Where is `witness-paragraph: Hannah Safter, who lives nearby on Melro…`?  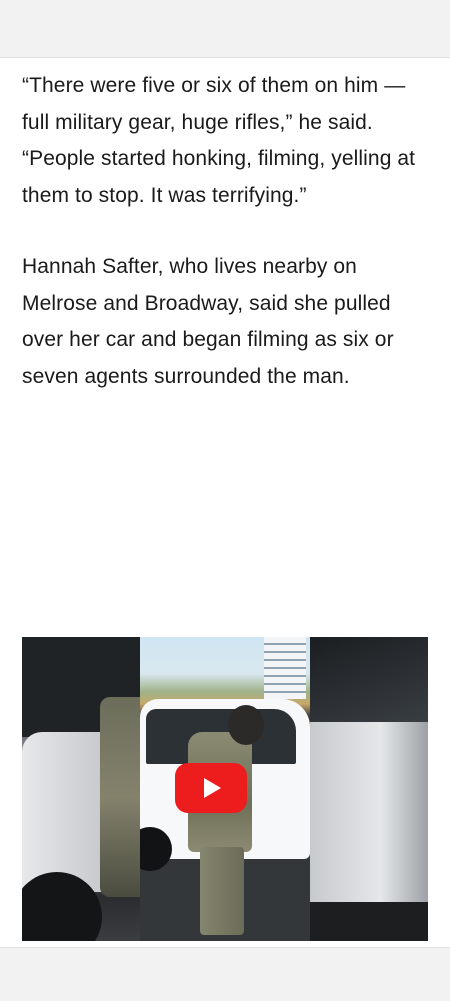 witness-paragraph: Hannah Safter, who lives nearby on Melro… is located at coordinates (208, 321).